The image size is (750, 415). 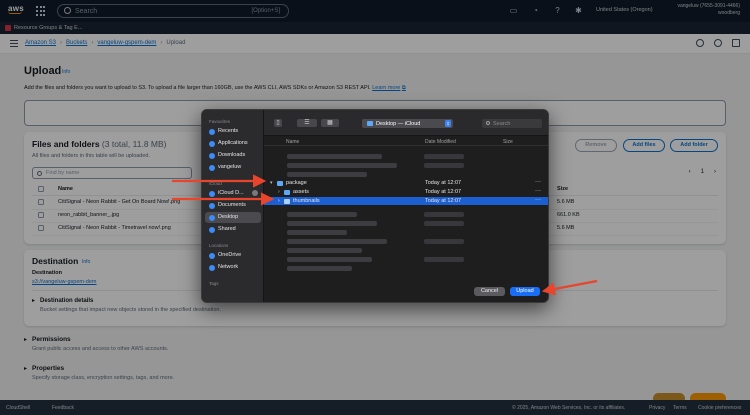 What do you see at coordinates (406, 141) in the screenshot?
I see `file-list-header: Name Date Modified Size` at bounding box center [406, 141].